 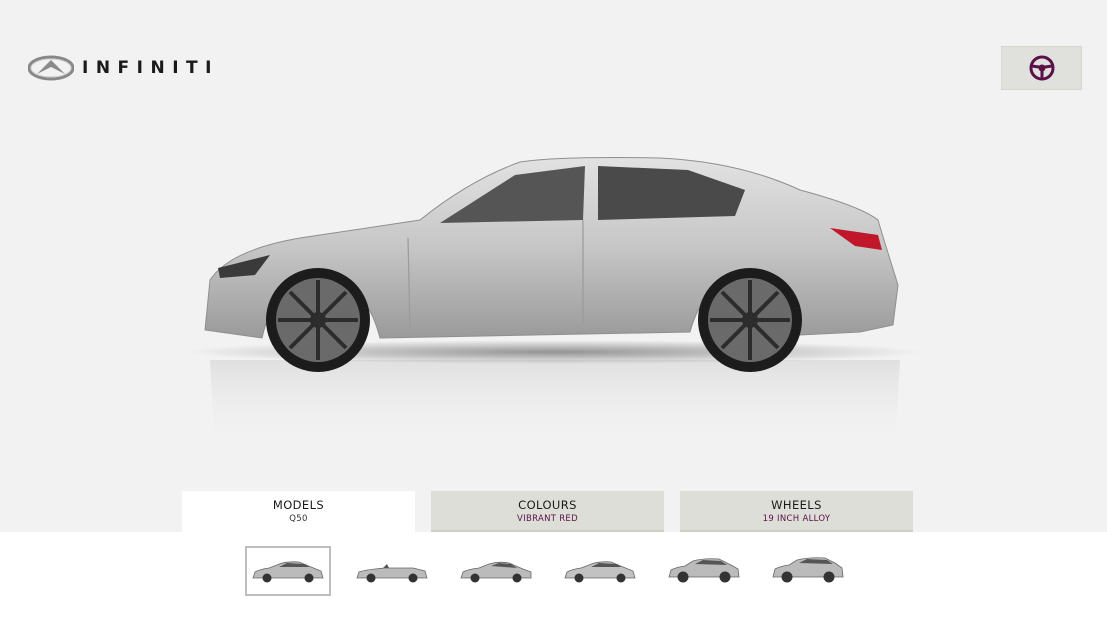 I want to click on sport-sedan-thumbnail-icon, so click(x=600, y=572).